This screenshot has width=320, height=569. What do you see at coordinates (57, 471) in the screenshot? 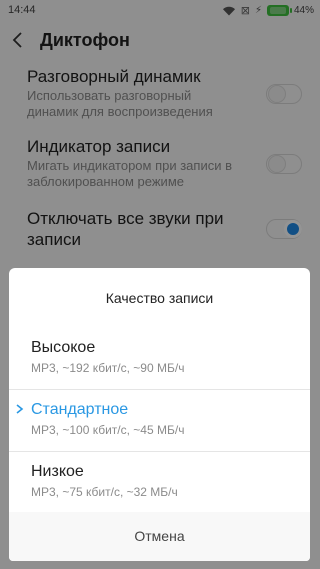
I see `option-label: Низкое` at bounding box center [57, 471].